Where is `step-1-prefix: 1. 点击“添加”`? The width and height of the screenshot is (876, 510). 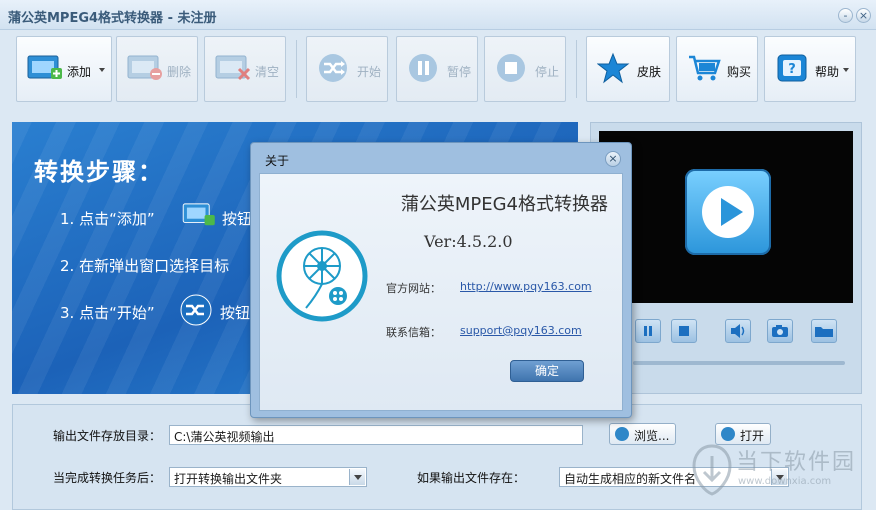
step-1-prefix: 1. 点击“添加” is located at coordinates (107, 219).